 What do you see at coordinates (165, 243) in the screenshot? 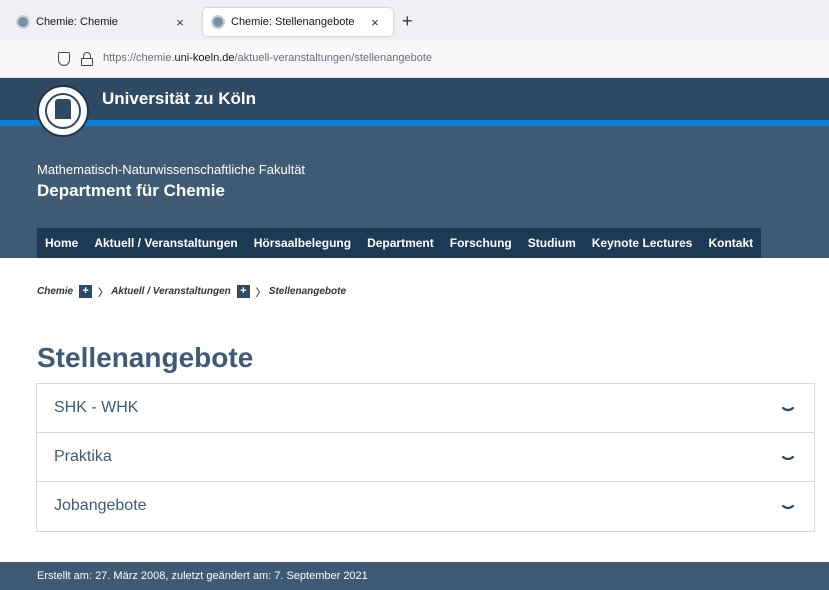
I see `nav-item-aktuell-veranstaltungen: Aktuell / Veranstaltungen` at bounding box center [165, 243].